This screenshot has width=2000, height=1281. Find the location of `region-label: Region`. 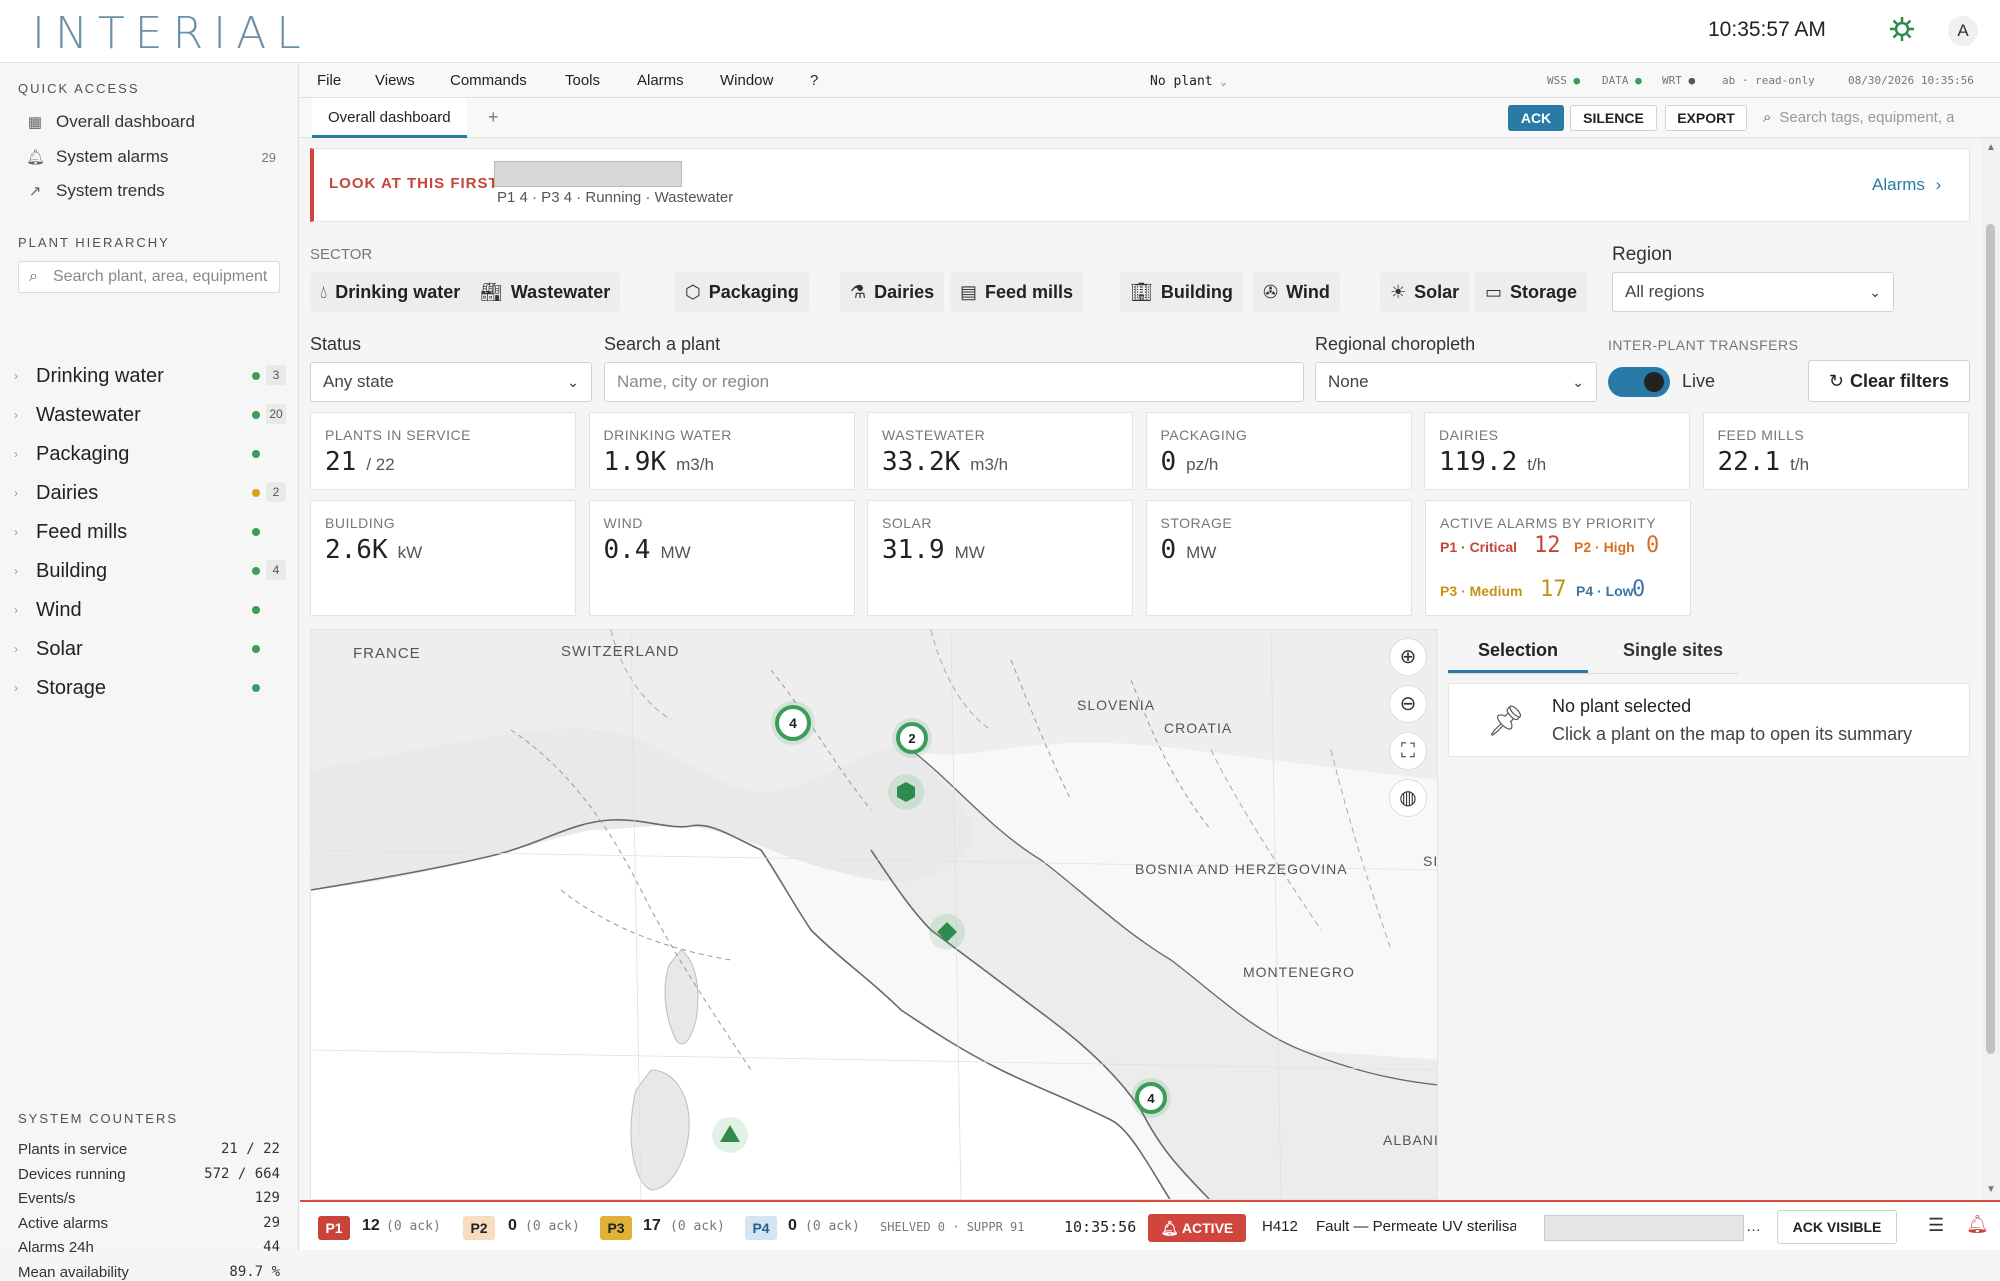

region-label: Region is located at coordinates (1642, 254).